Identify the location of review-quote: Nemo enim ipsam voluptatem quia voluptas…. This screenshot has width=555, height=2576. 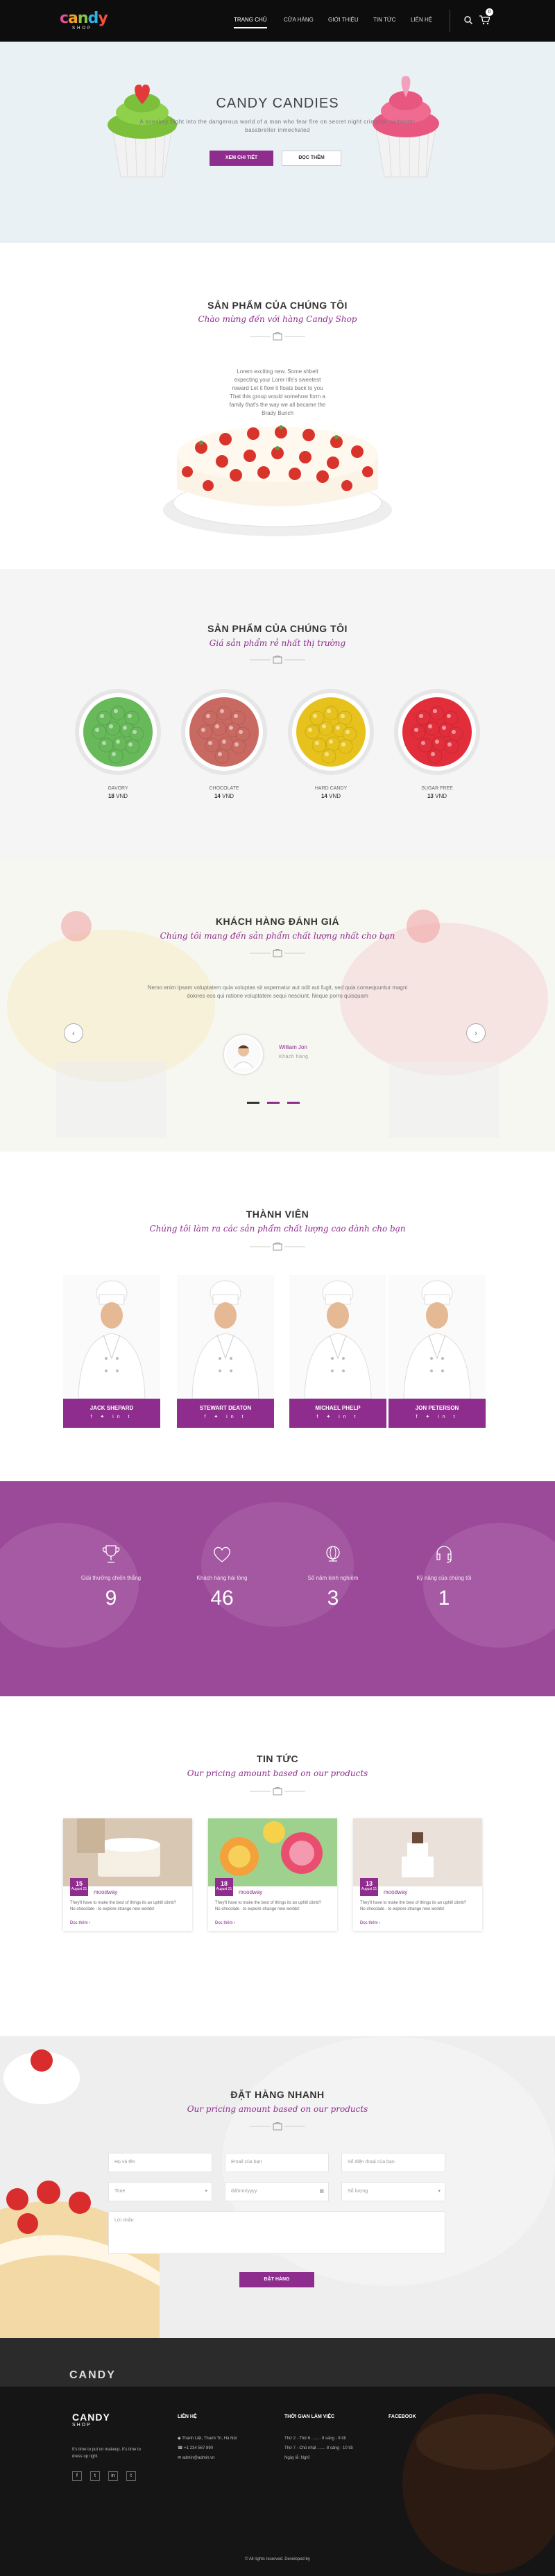
(277, 991).